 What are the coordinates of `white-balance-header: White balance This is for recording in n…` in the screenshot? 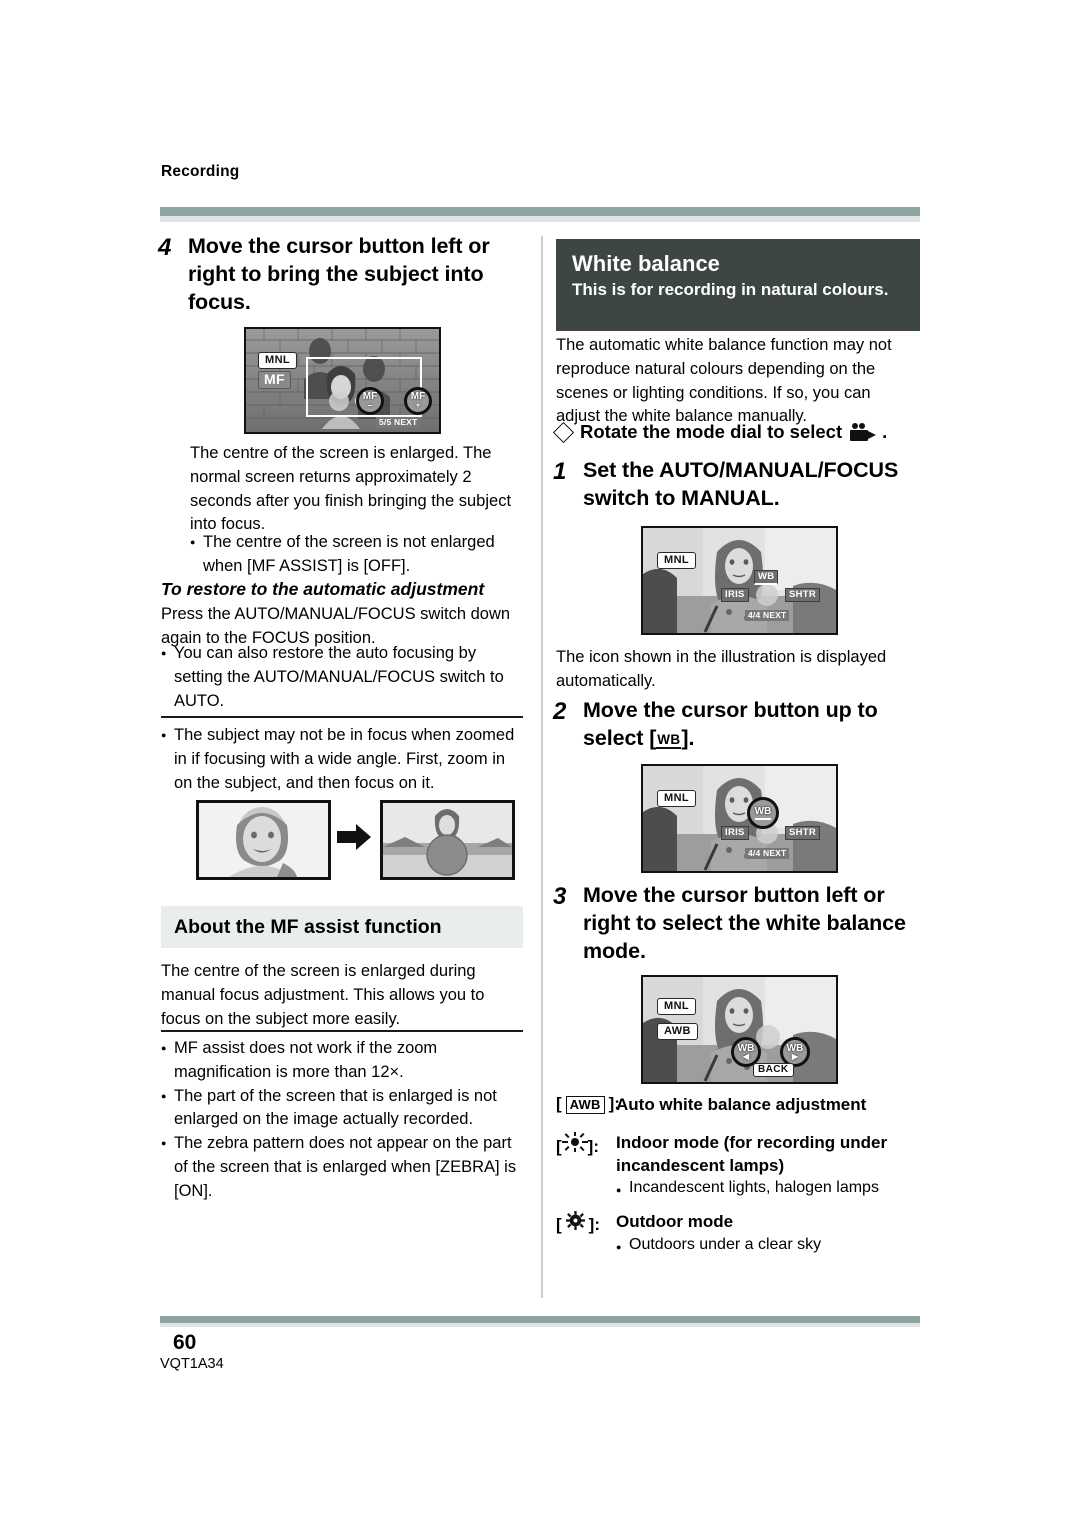 It's located at (738, 285).